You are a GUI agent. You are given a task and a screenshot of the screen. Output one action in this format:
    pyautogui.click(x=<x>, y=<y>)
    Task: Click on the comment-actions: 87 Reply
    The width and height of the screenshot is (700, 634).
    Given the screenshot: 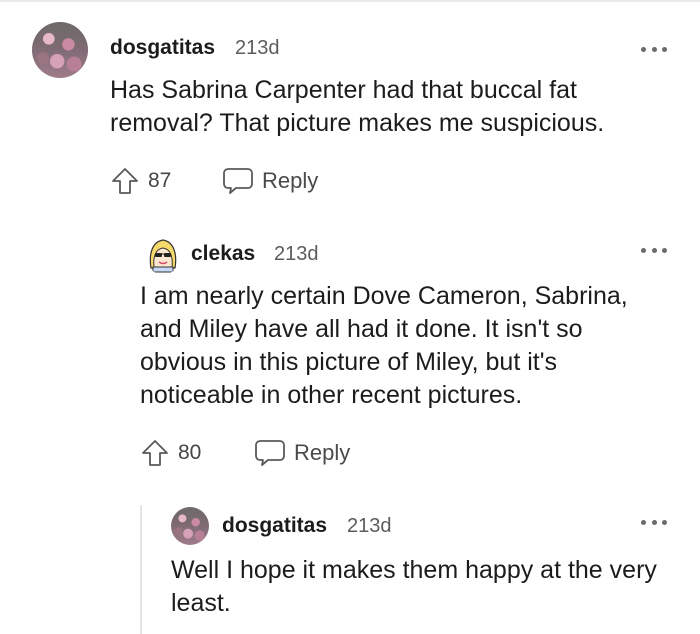 What is the action you would take?
    pyautogui.click(x=260, y=181)
    